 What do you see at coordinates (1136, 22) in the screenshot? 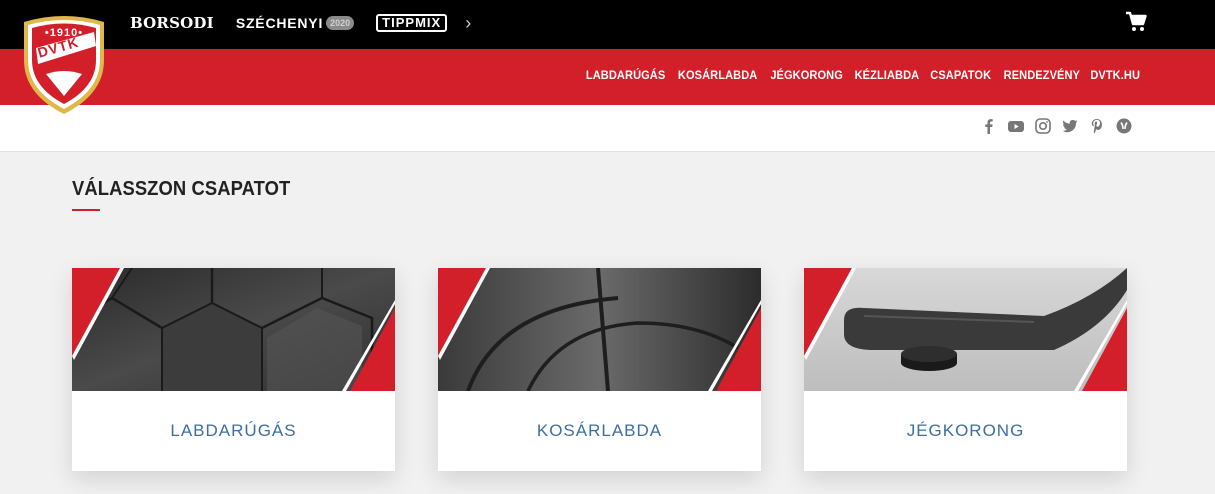
I see `shopping-cart-icon` at bounding box center [1136, 22].